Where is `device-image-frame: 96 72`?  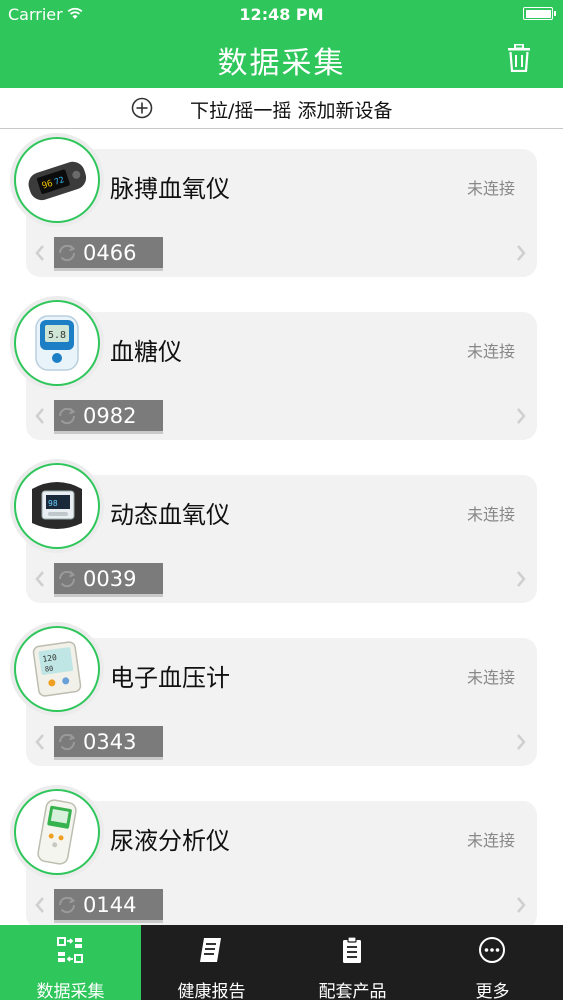 device-image-frame: 96 72 is located at coordinates (57, 180).